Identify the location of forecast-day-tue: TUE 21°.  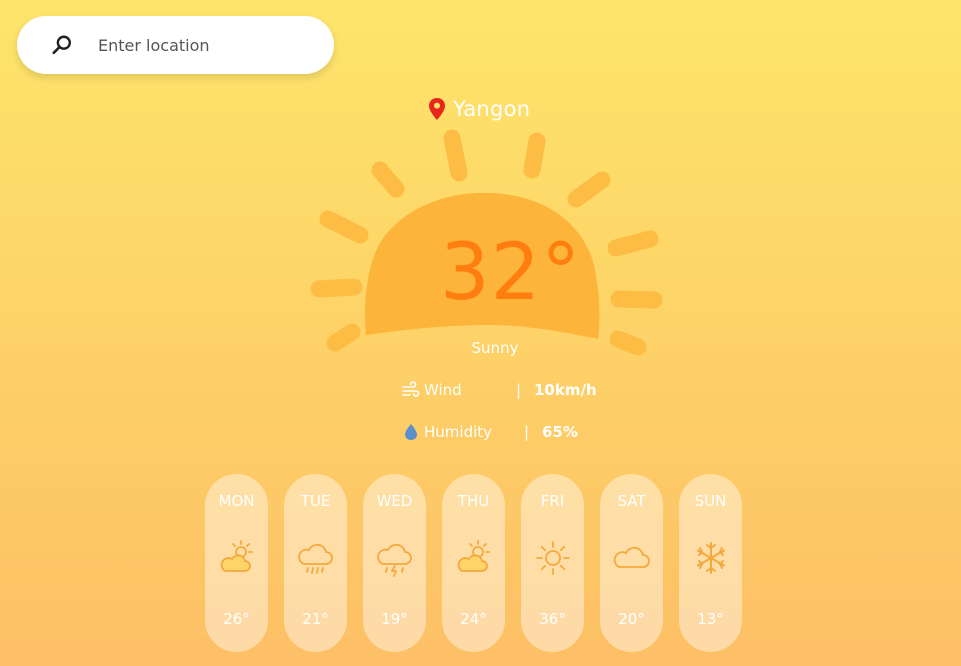
(315, 563).